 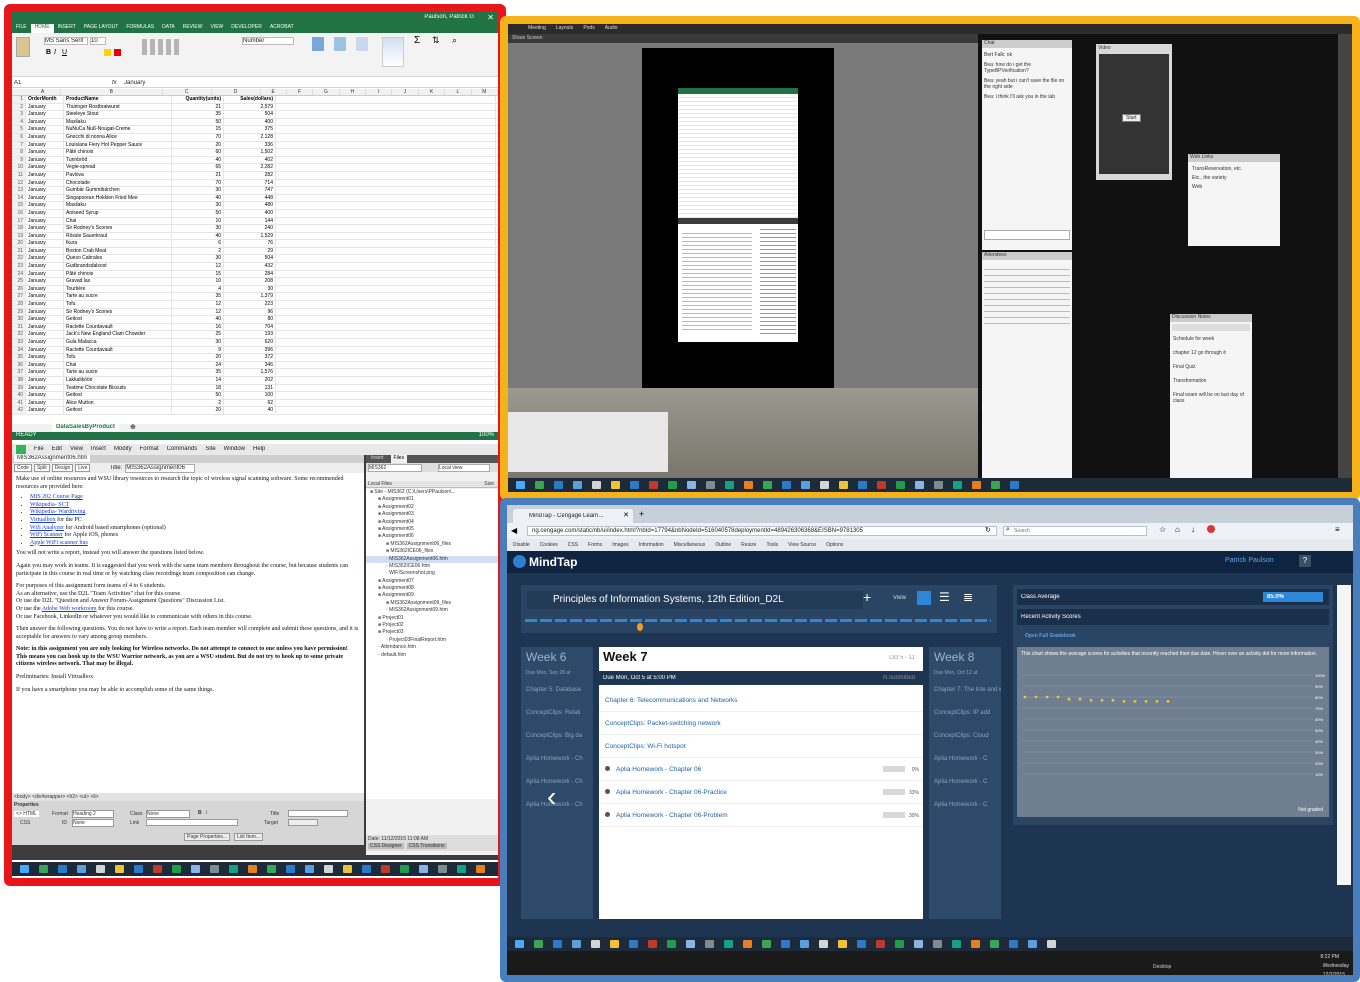 What do you see at coordinates (19, 304) in the screenshot?
I see `row-number: 28` at bounding box center [19, 304].